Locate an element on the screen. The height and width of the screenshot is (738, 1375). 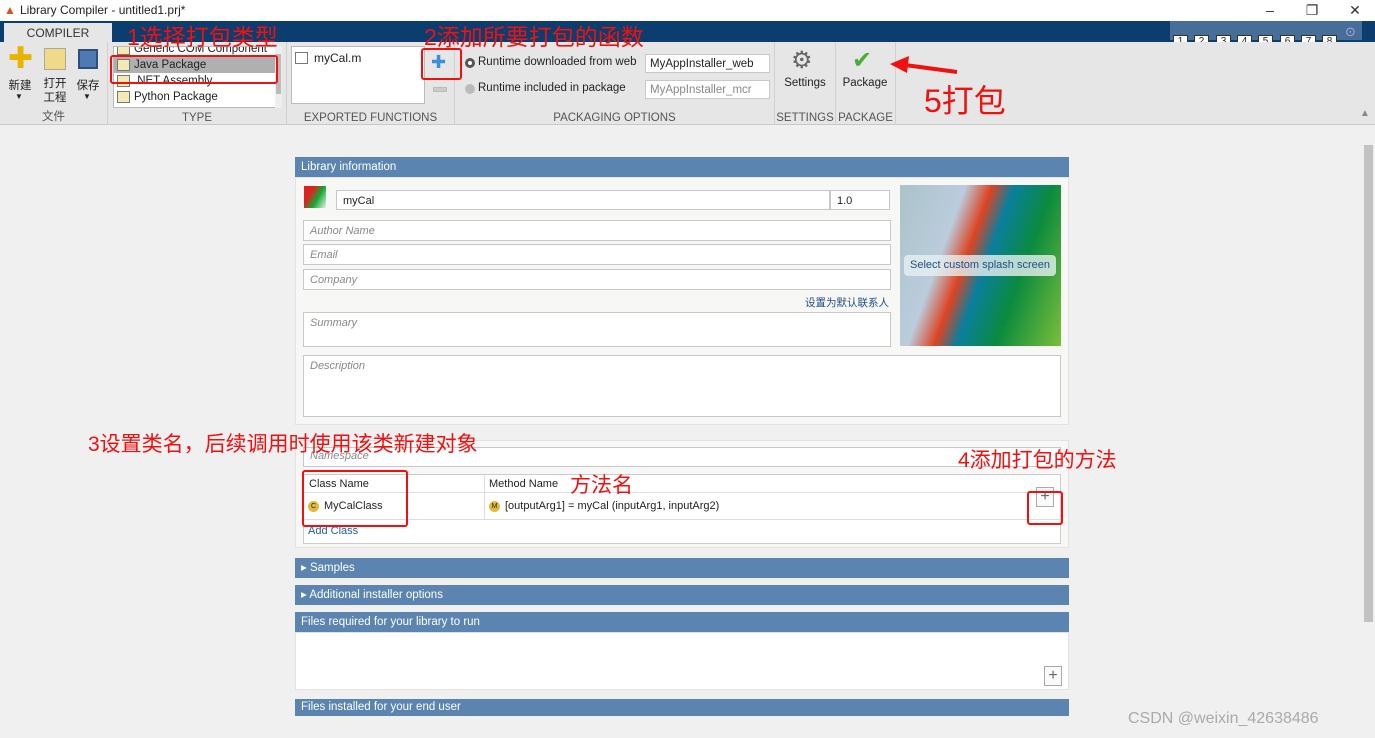
file-section: ✚ 新建 ▼ 打开工程 保存 ▼ 文件 is located at coordinates (54, 83).